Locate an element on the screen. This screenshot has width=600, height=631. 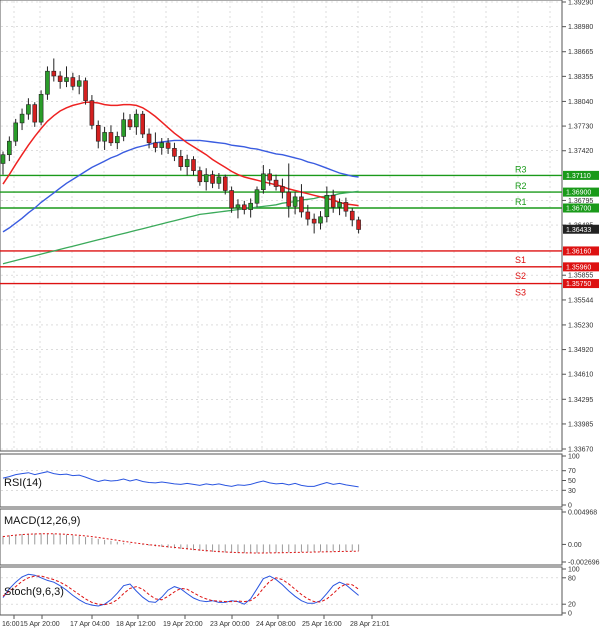
level-price-s3: 1.35750 is located at coordinates (578, 284).